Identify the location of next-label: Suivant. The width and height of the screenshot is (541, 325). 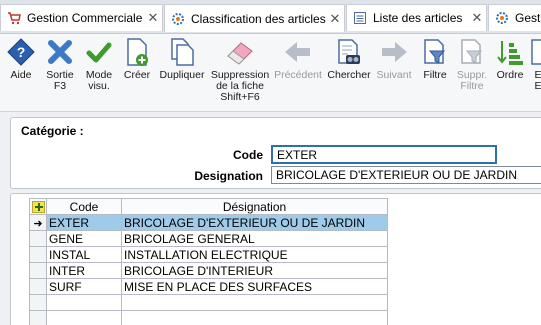
(394, 75).